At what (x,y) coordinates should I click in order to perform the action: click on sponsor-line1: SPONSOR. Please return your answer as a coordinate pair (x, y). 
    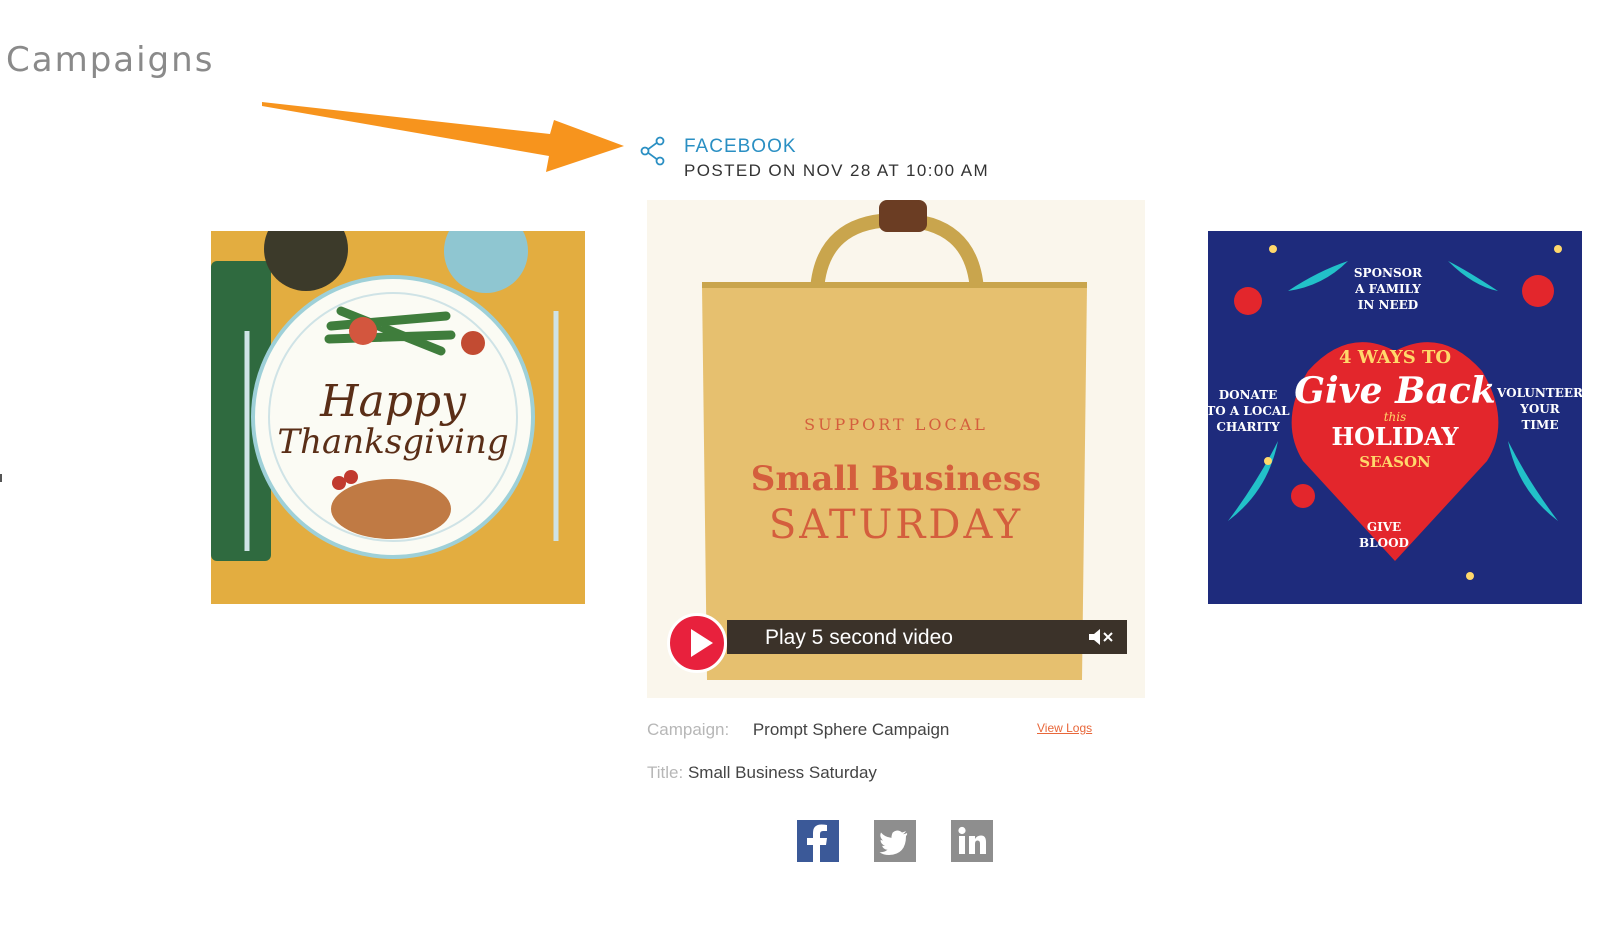
    Looking at the image, I should click on (1388, 273).